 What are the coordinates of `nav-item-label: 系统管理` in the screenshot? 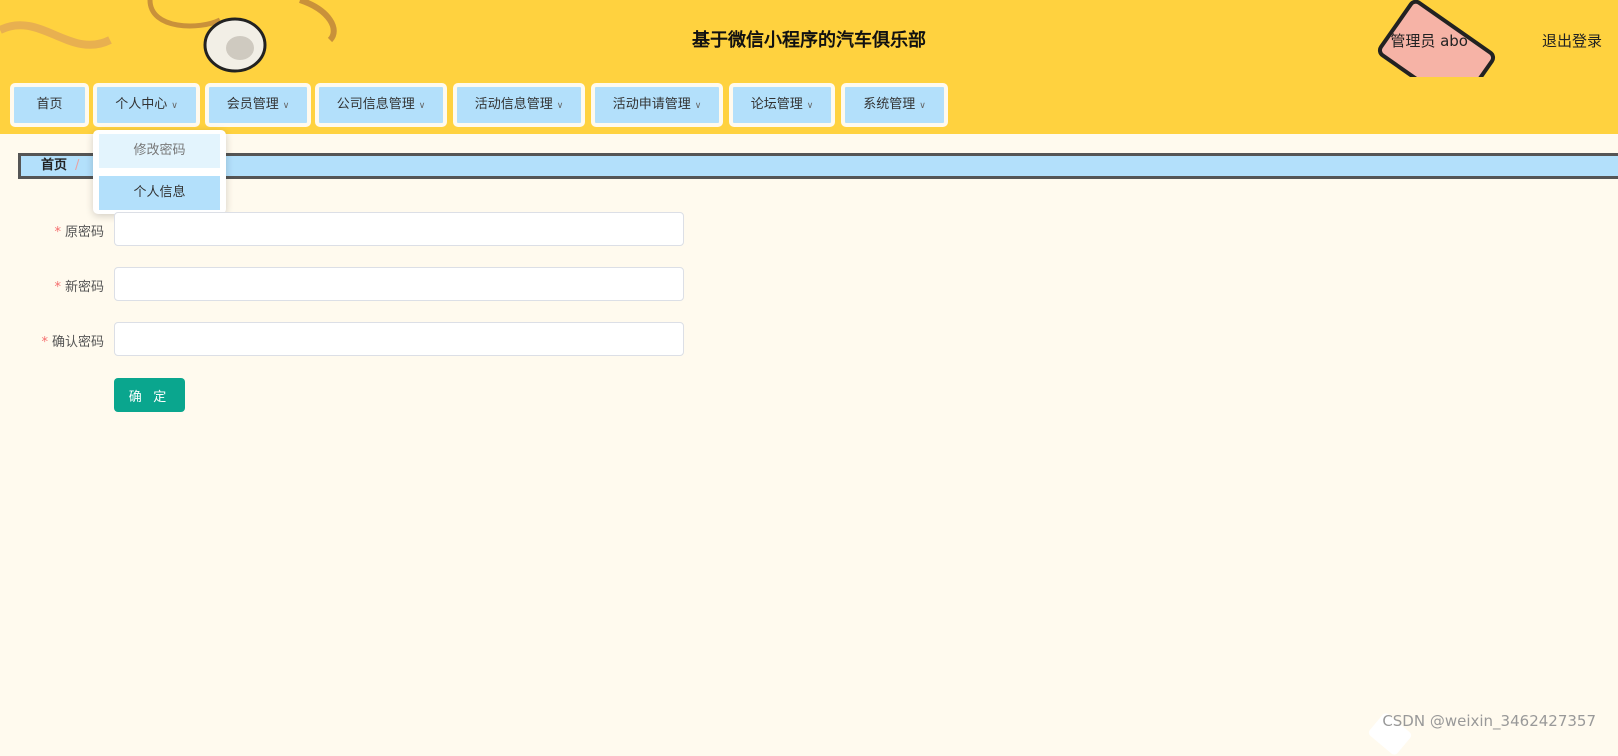 It's located at (889, 104).